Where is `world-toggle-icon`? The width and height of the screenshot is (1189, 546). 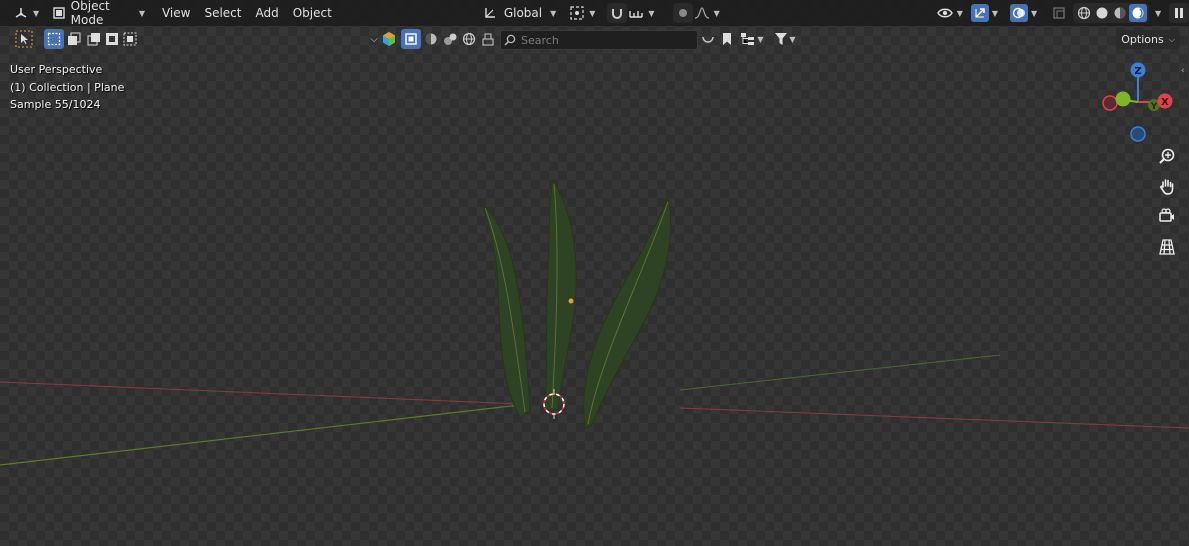
world-toggle-icon is located at coordinates (469, 39).